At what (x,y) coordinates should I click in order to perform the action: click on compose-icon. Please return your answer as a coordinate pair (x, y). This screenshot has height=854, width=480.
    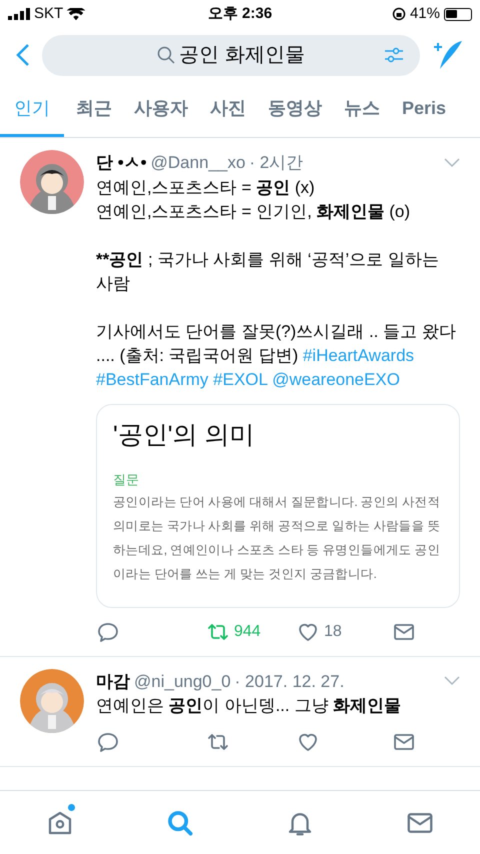
    Looking at the image, I should click on (448, 55).